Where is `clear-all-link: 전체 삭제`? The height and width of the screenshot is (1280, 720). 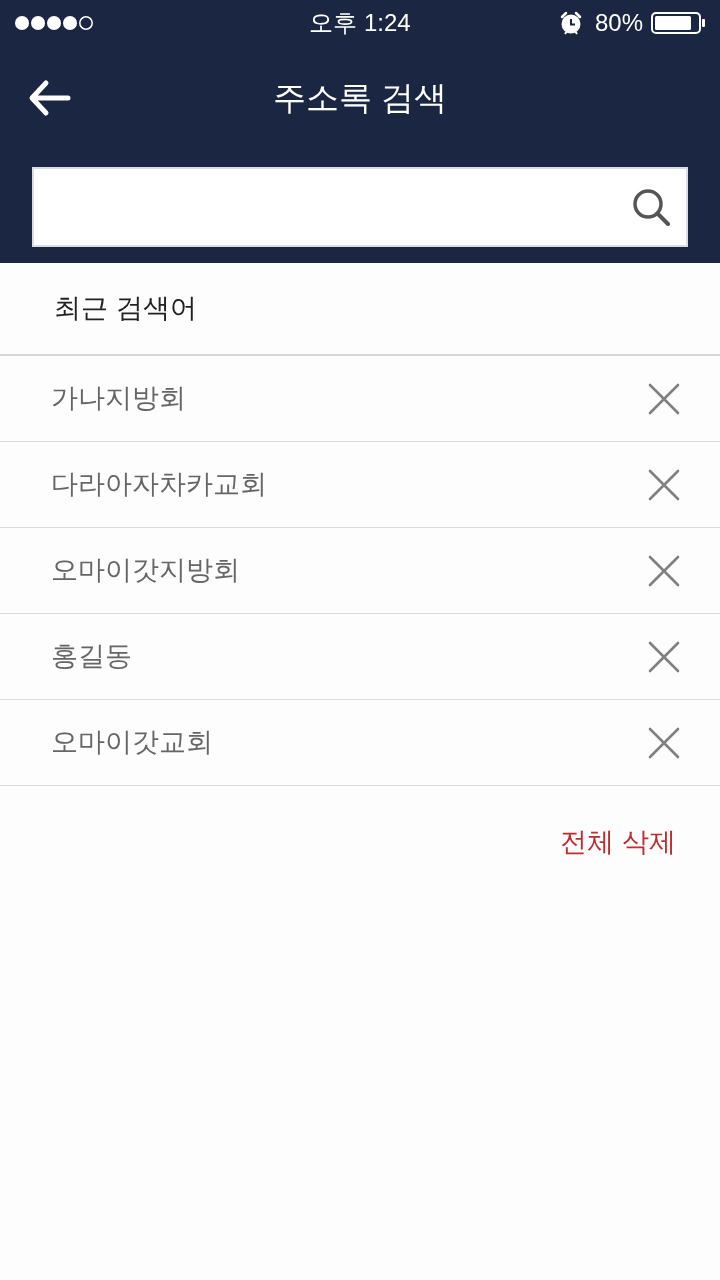
clear-all-link: 전체 삭제 is located at coordinates (618, 842).